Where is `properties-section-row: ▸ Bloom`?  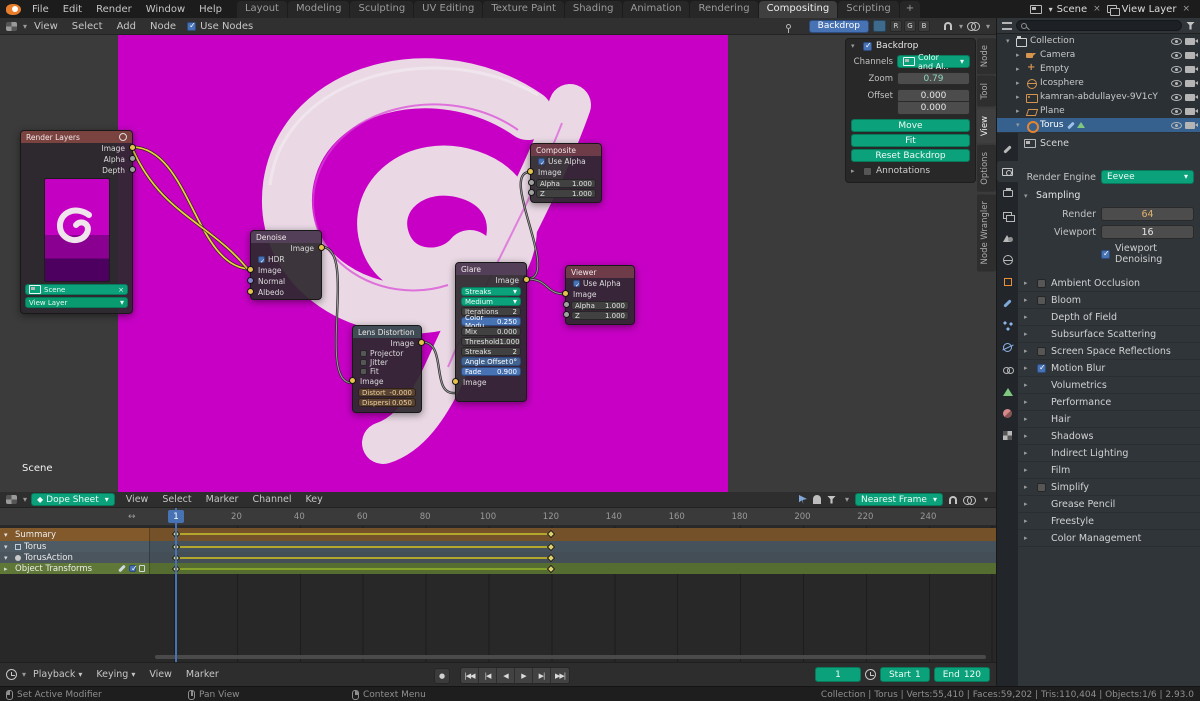
properties-section-row: ▸ Bloom is located at coordinates (1109, 300).